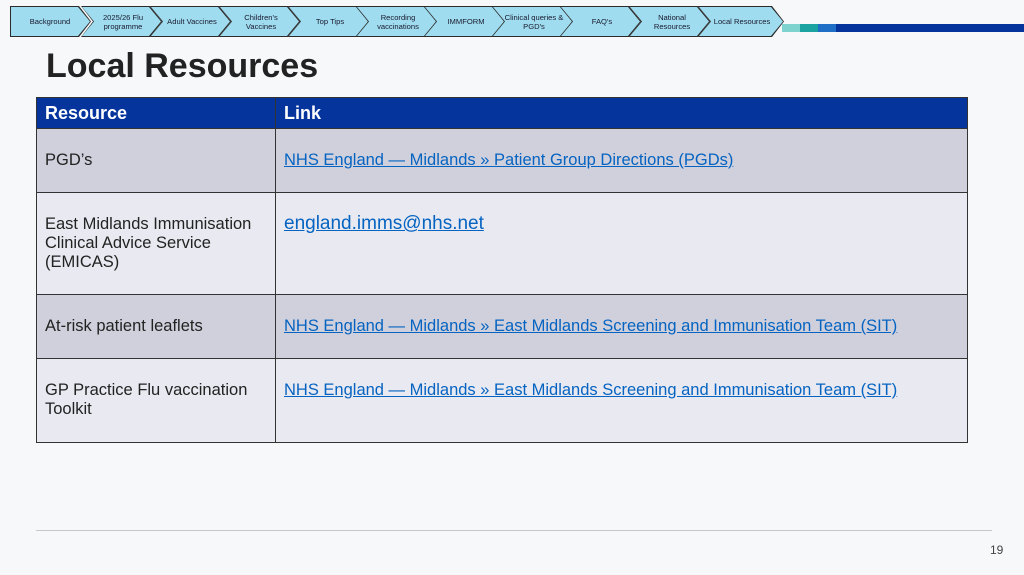 Image resolution: width=1024 pixels, height=575 pixels. Describe the element at coordinates (123, 21) in the screenshot. I see `nav-label: 2025/26 Flu programme` at that location.